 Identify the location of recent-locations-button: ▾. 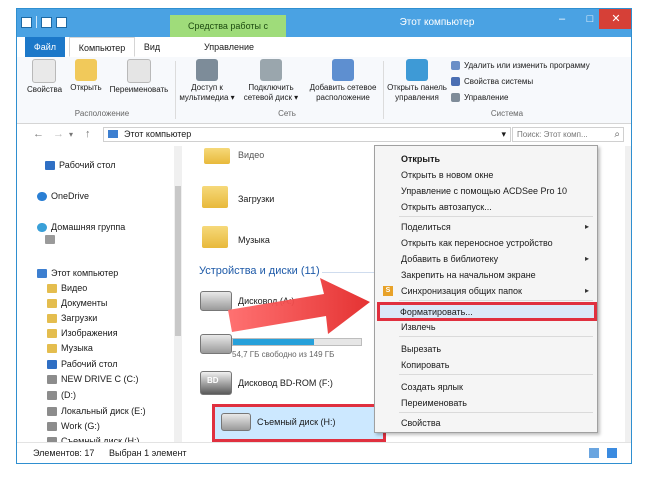
(71, 134).